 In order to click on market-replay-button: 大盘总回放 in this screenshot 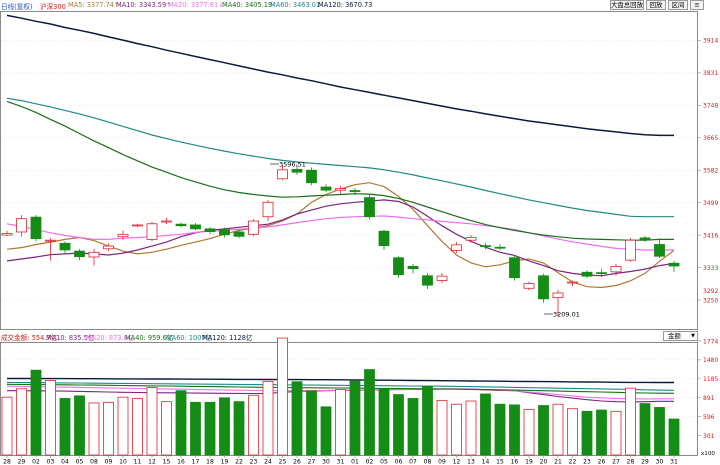, I will do `click(627, 5)`.